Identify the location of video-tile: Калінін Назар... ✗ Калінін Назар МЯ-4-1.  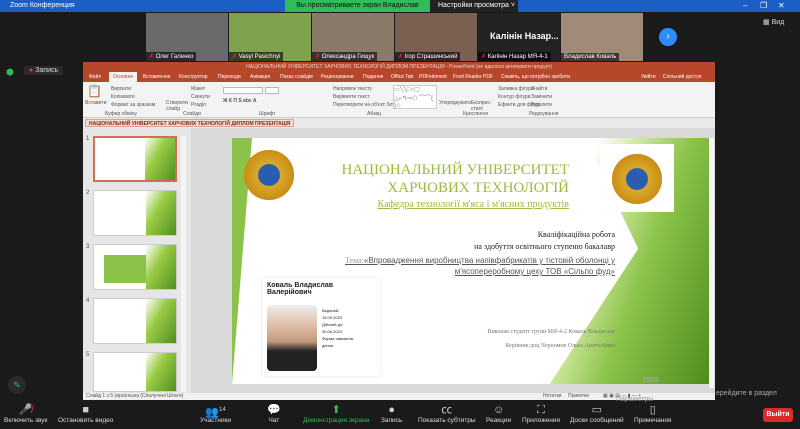
(519, 37).